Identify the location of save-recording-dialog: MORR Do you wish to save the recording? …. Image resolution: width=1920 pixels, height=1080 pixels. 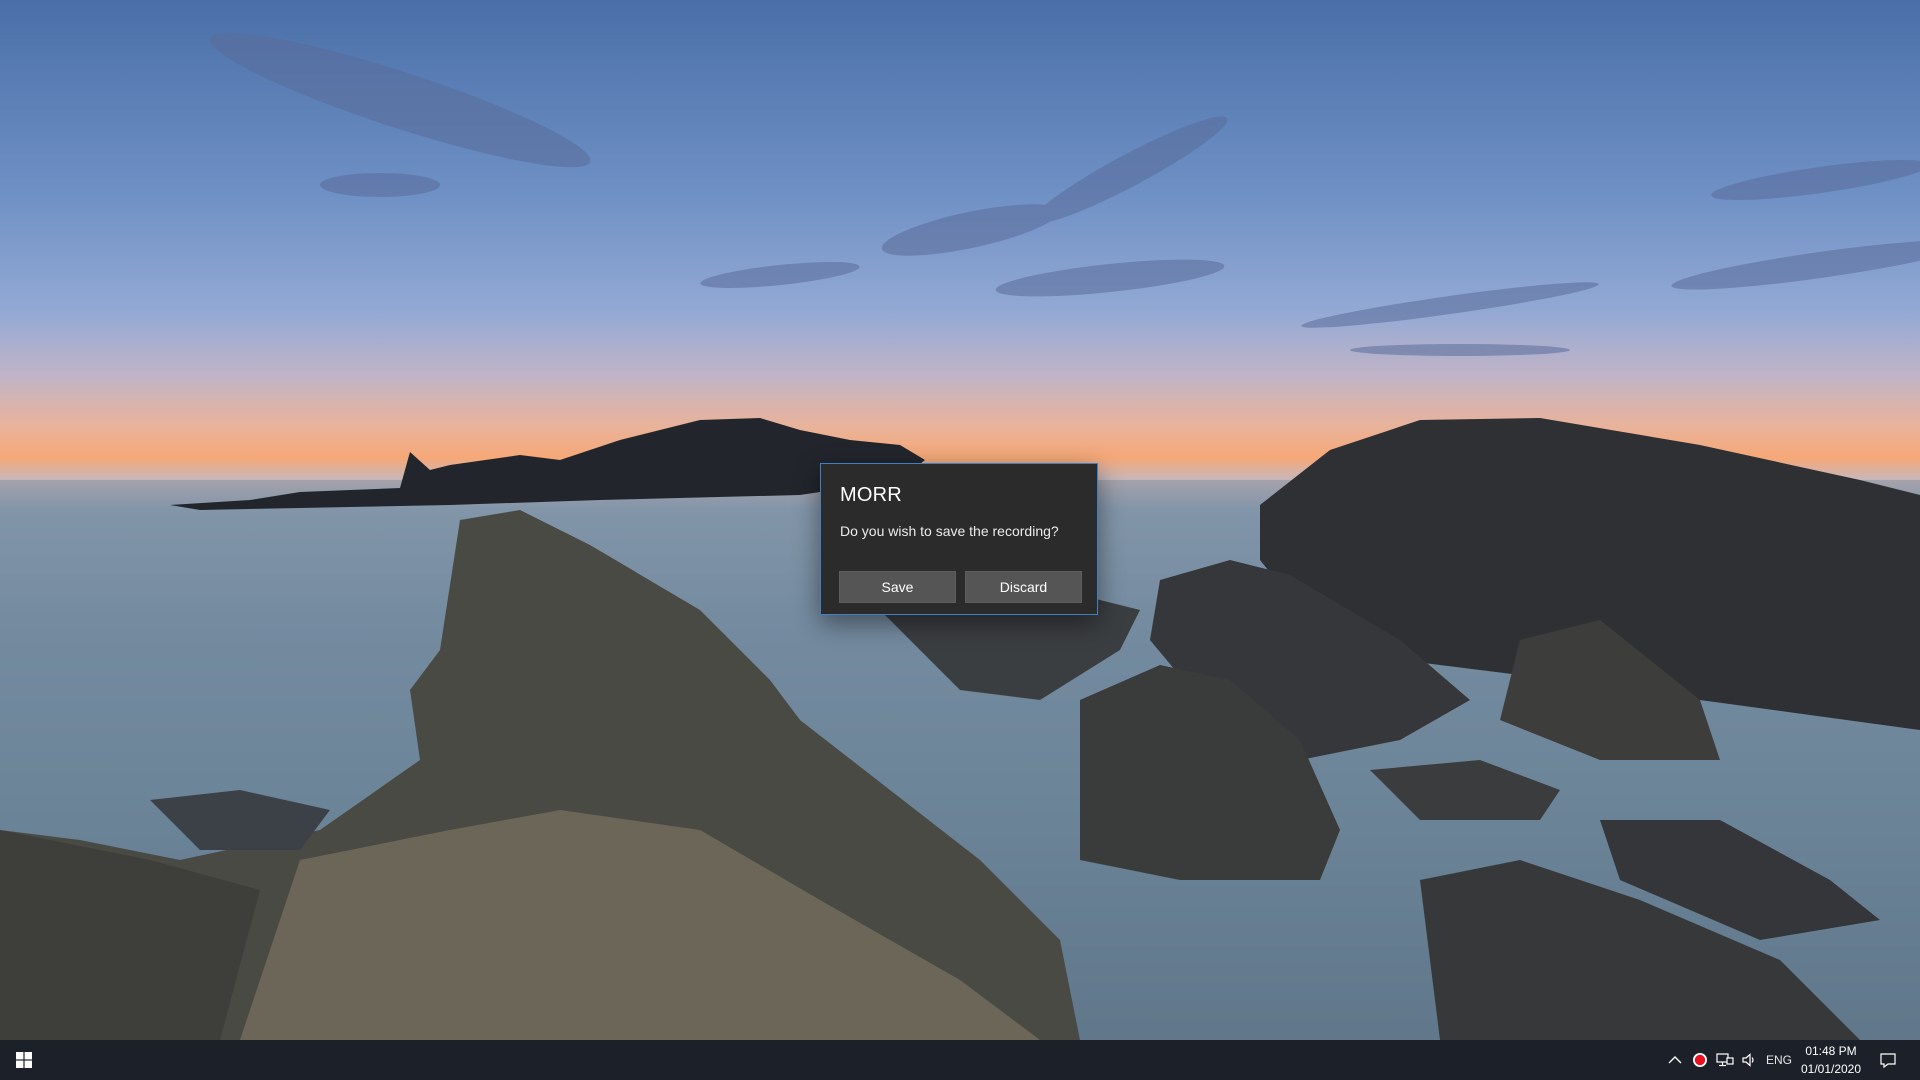
(959, 539).